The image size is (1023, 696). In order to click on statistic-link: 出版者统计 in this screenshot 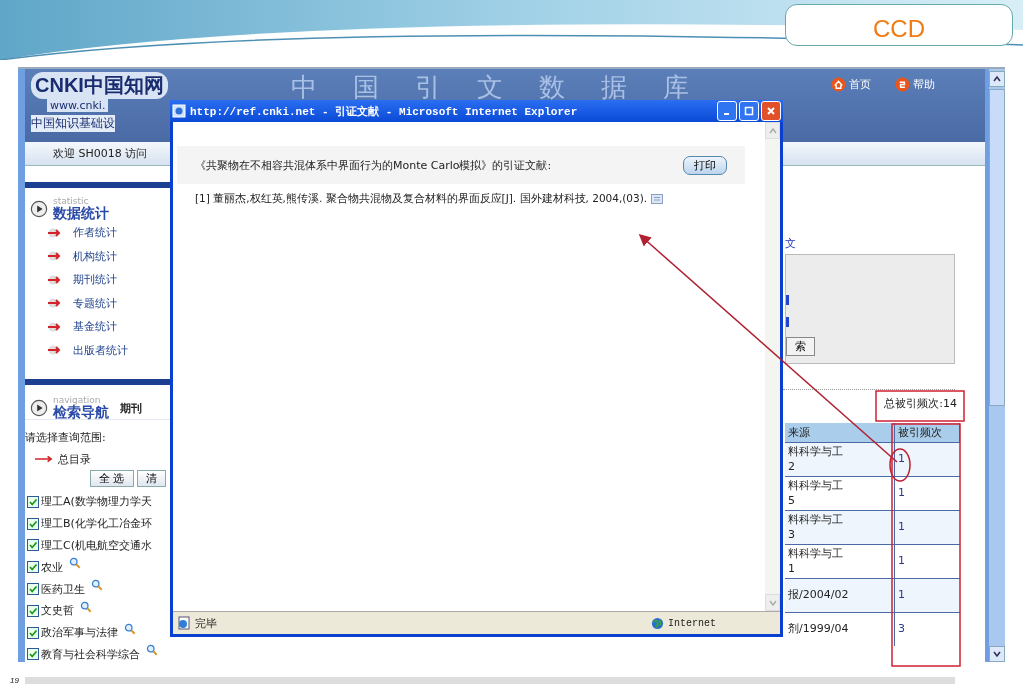, I will do `click(100, 350)`.